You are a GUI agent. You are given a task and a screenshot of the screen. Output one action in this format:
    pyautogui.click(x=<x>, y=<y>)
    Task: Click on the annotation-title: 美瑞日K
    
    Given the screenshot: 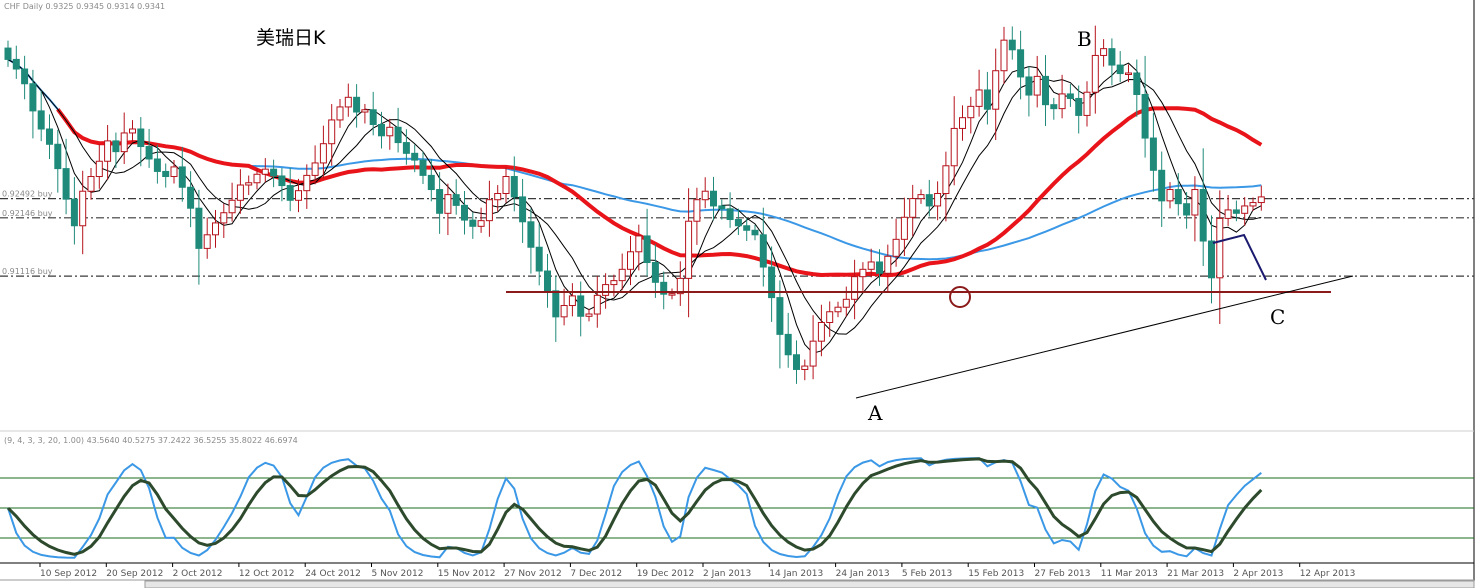 What is the action you would take?
    pyautogui.click(x=291, y=38)
    